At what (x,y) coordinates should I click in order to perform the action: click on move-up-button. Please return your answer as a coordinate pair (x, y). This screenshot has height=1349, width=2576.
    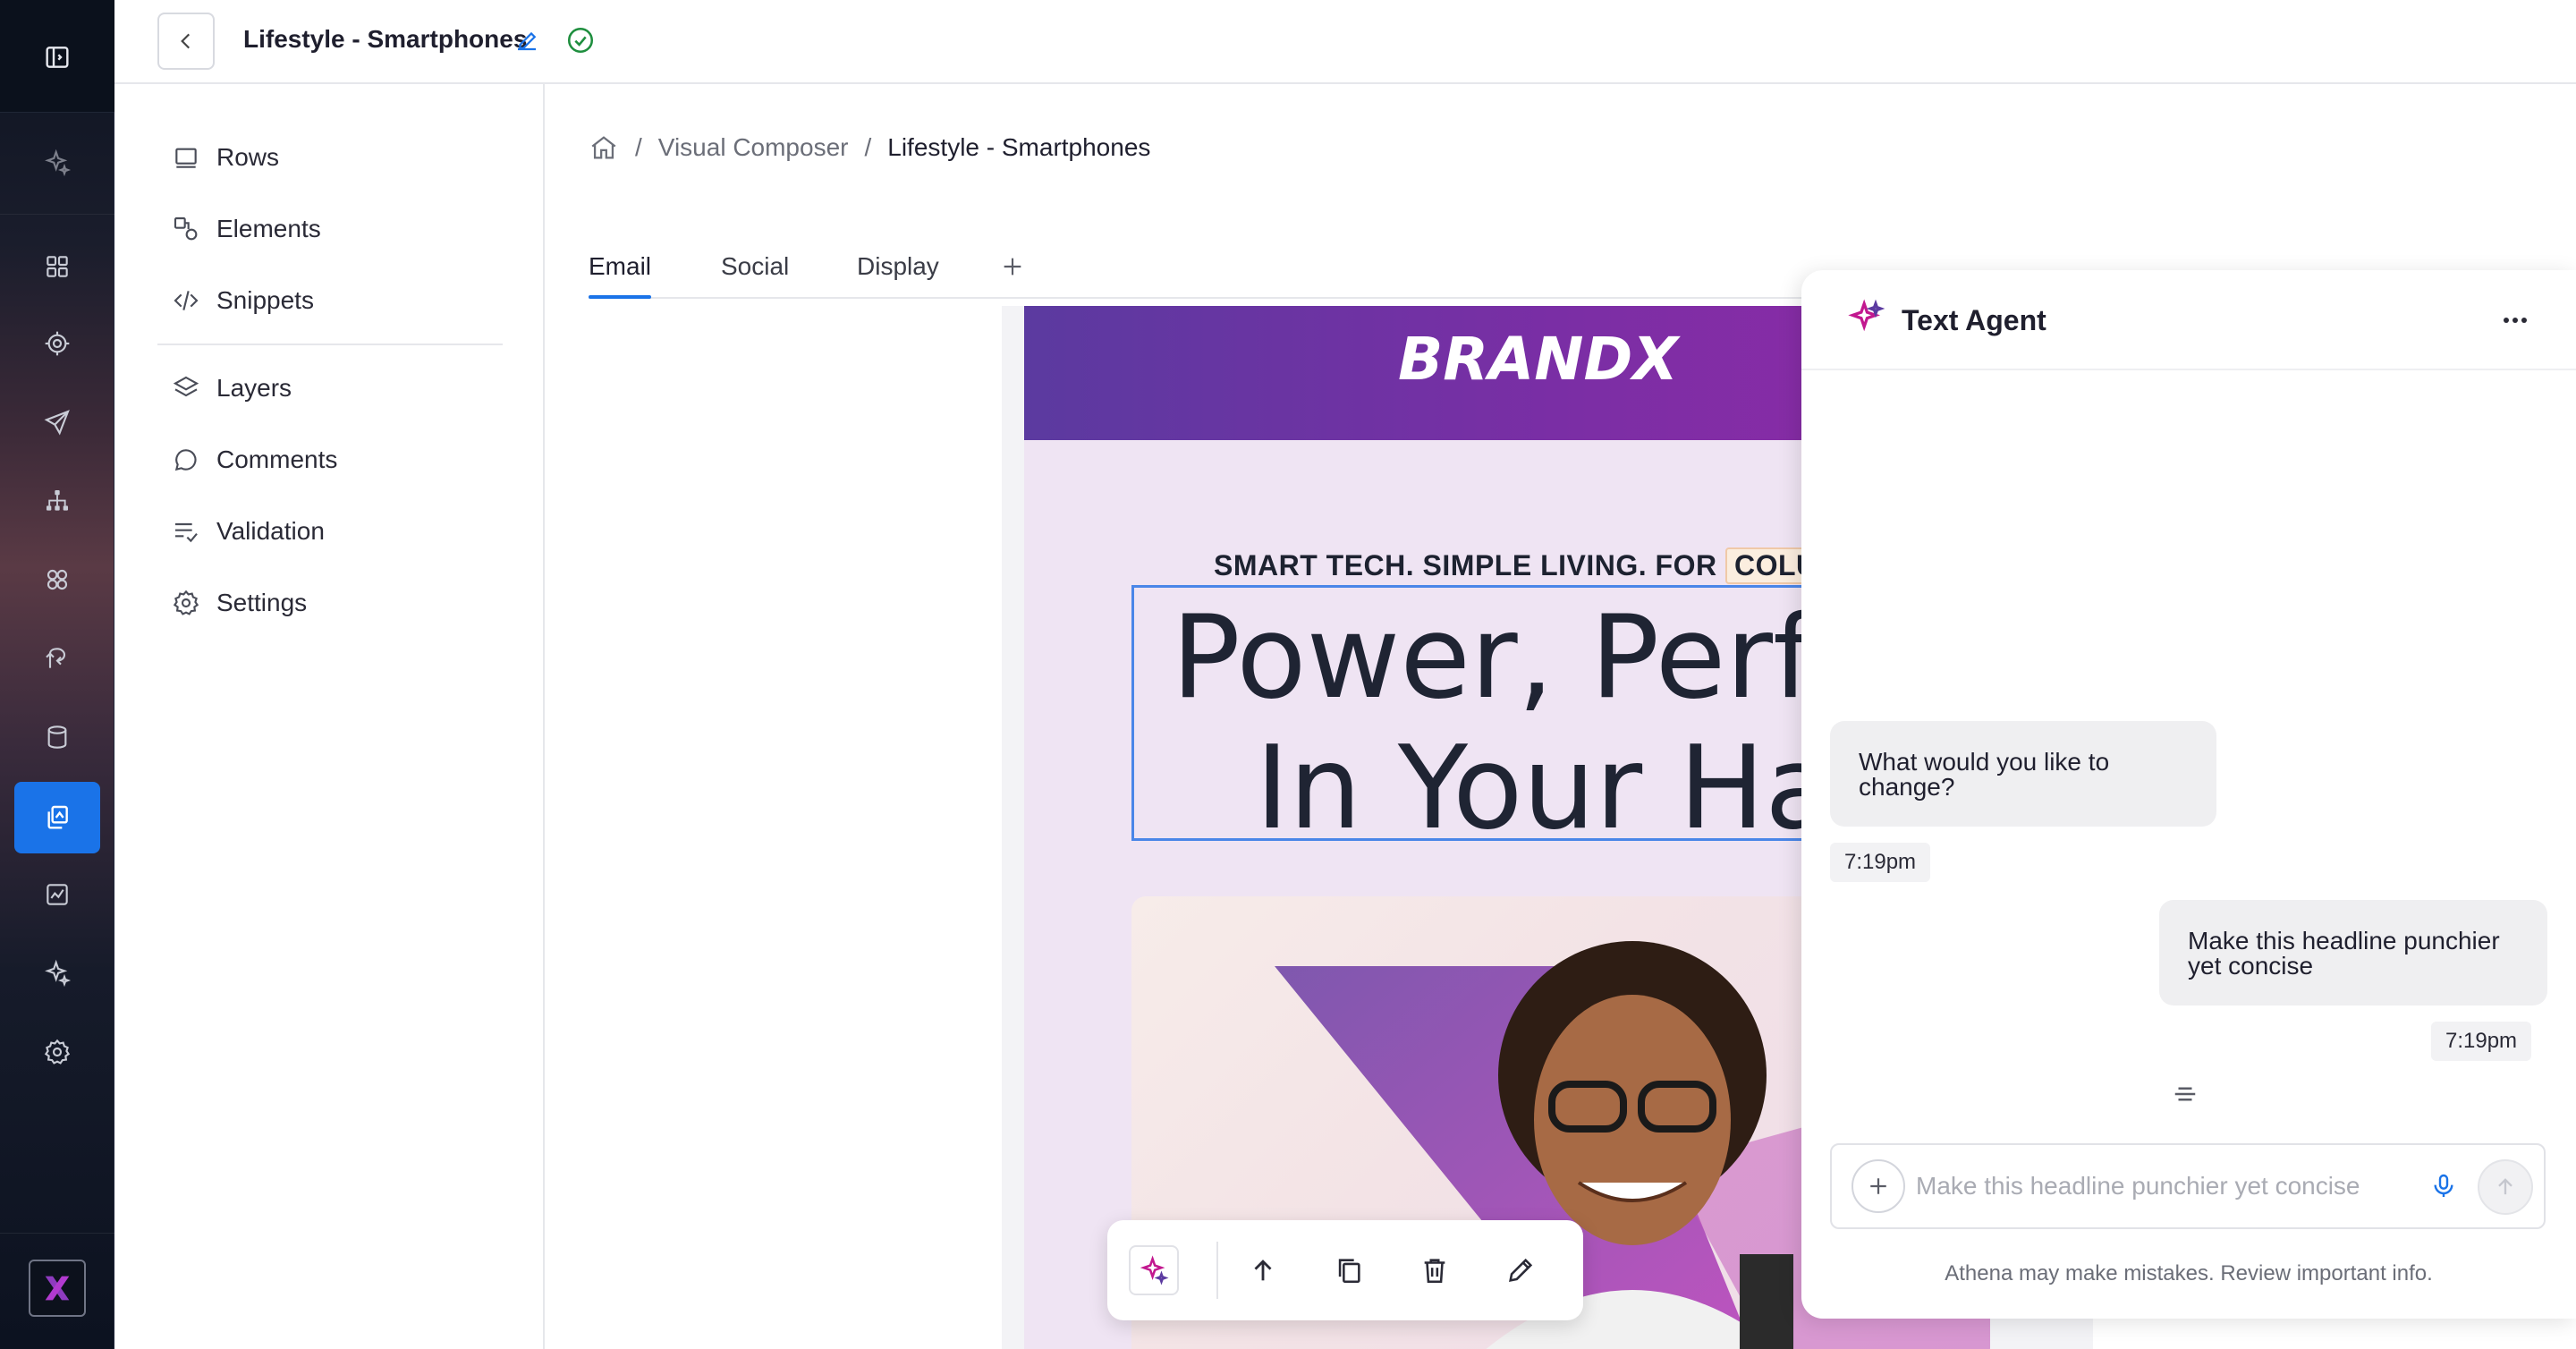
    Looking at the image, I should click on (1263, 1270).